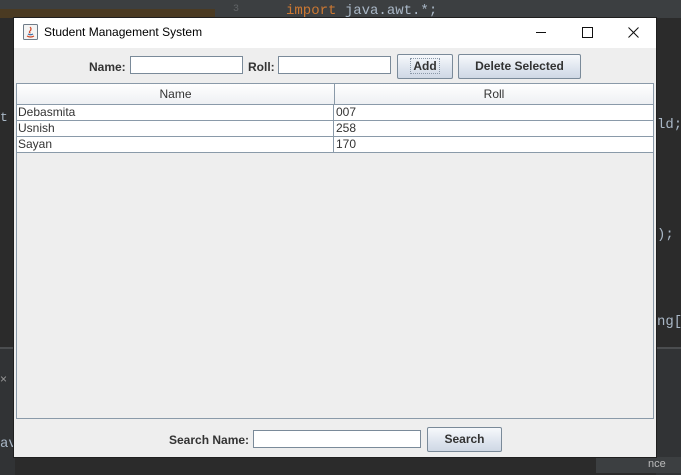 The width and height of the screenshot is (681, 475). I want to click on ide-code-line: import java.awt.*;, so click(362, 9).